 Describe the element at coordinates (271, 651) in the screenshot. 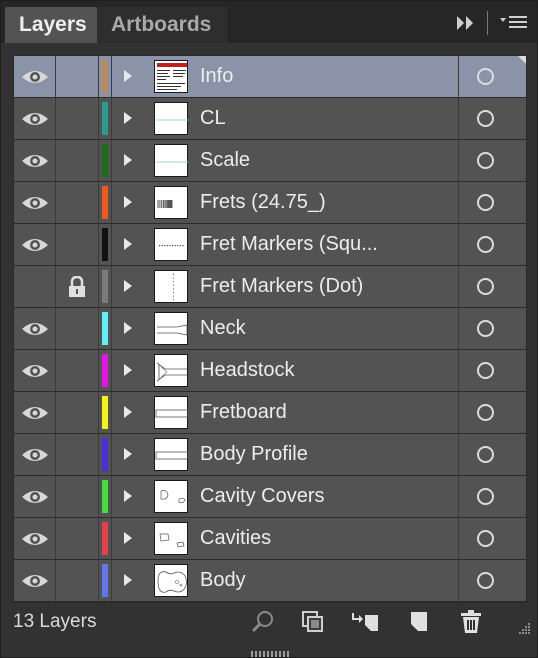

I see `panel-drag-handle` at that location.